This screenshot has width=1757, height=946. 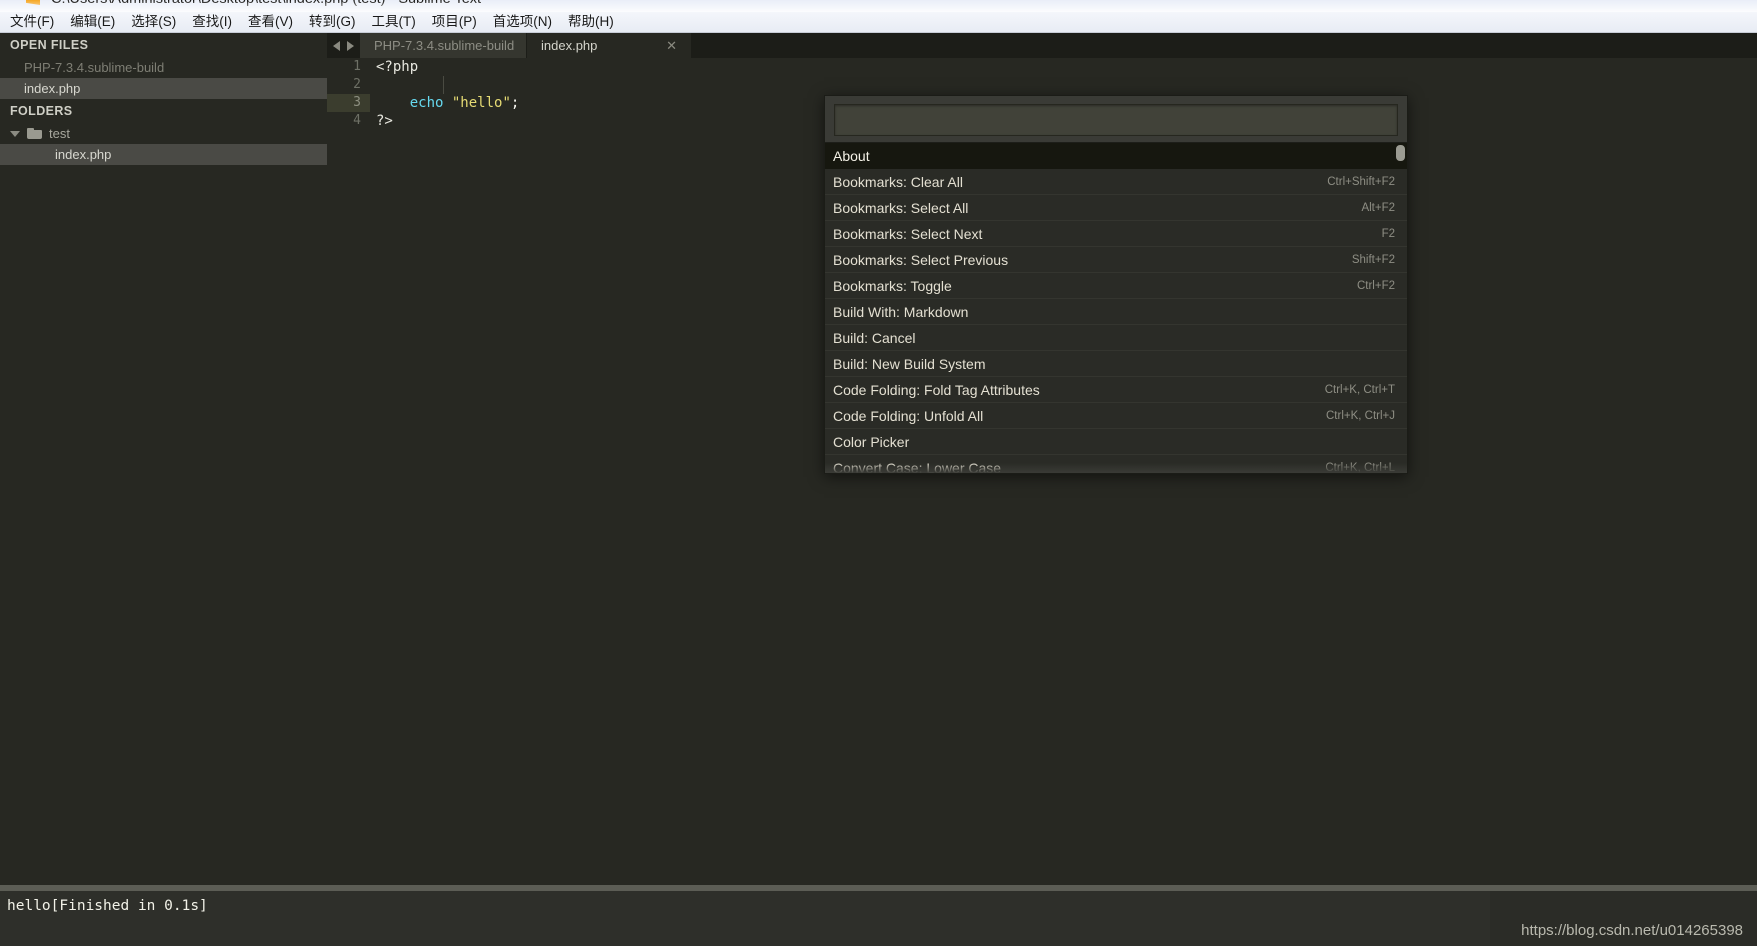 I want to click on menu-selection: 选择(S), so click(x=153, y=22).